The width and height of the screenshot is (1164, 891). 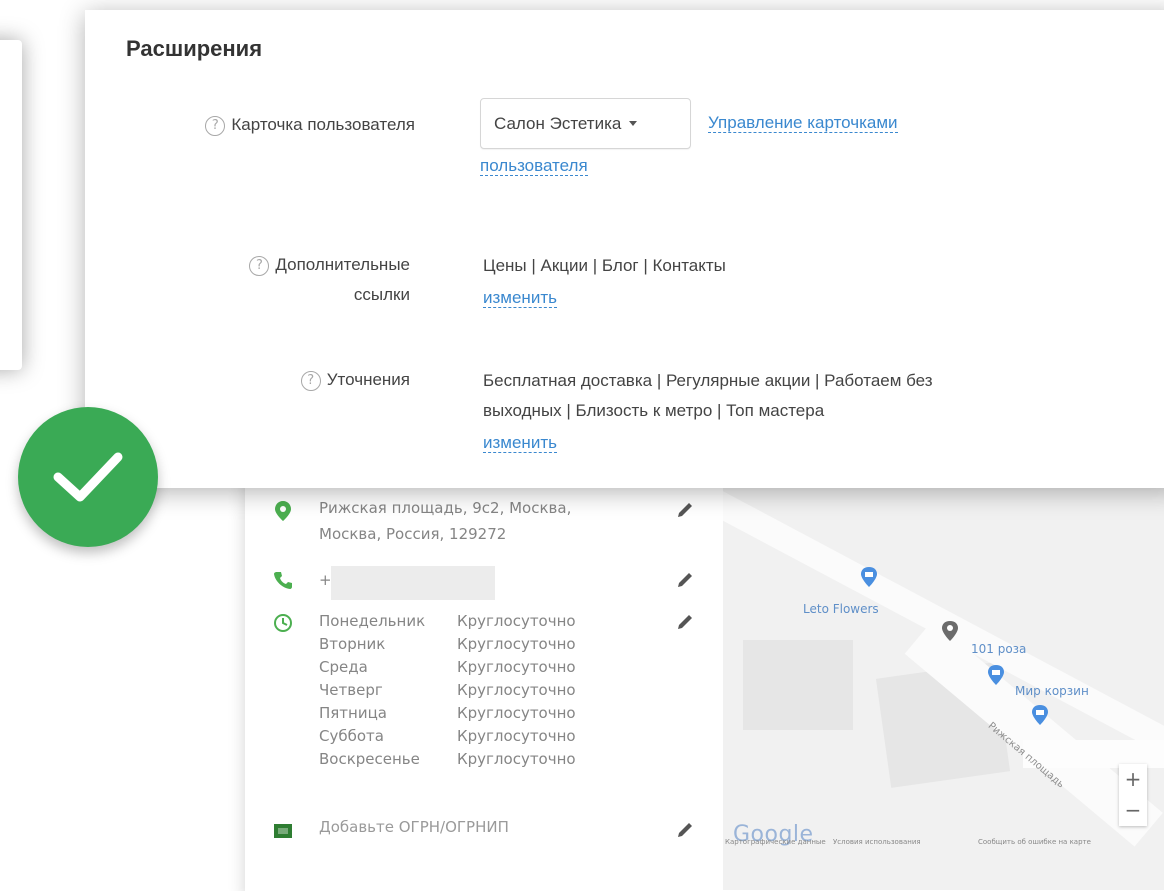 What do you see at coordinates (841, 609) in the screenshot?
I see `map-place-label: Leto Flowers` at bounding box center [841, 609].